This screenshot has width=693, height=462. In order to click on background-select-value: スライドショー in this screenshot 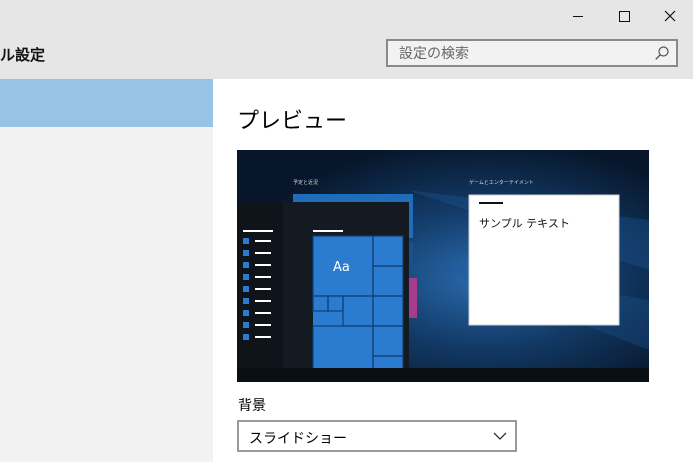, I will do `click(298, 439)`.